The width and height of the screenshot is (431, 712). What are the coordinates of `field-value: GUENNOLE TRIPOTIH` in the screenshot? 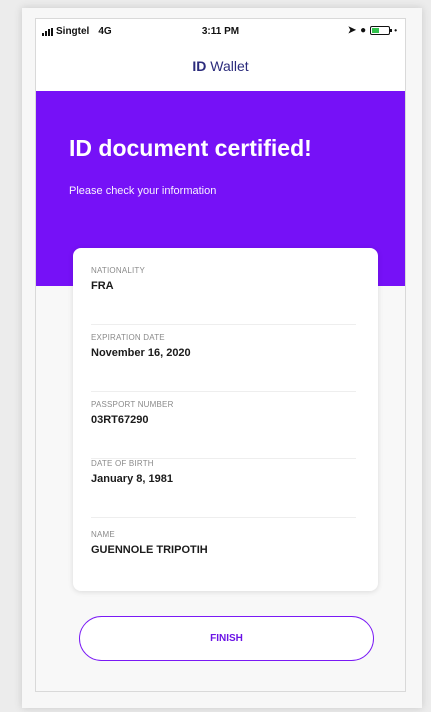 It's located at (149, 550).